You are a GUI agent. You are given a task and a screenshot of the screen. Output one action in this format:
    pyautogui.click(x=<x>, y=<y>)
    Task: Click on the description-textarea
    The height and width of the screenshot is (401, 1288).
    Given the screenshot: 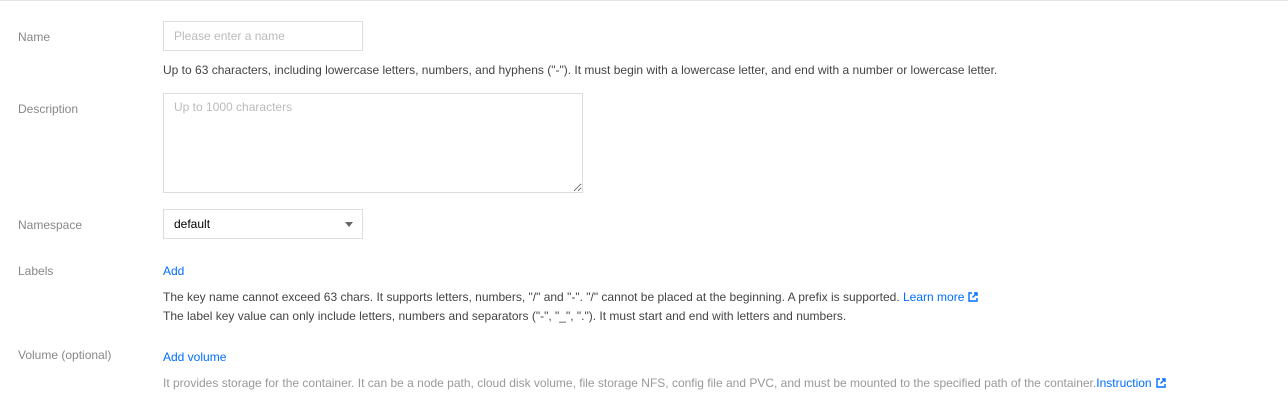 What is the action you would take?
    pyautogui.click(x=373, y=143)
    